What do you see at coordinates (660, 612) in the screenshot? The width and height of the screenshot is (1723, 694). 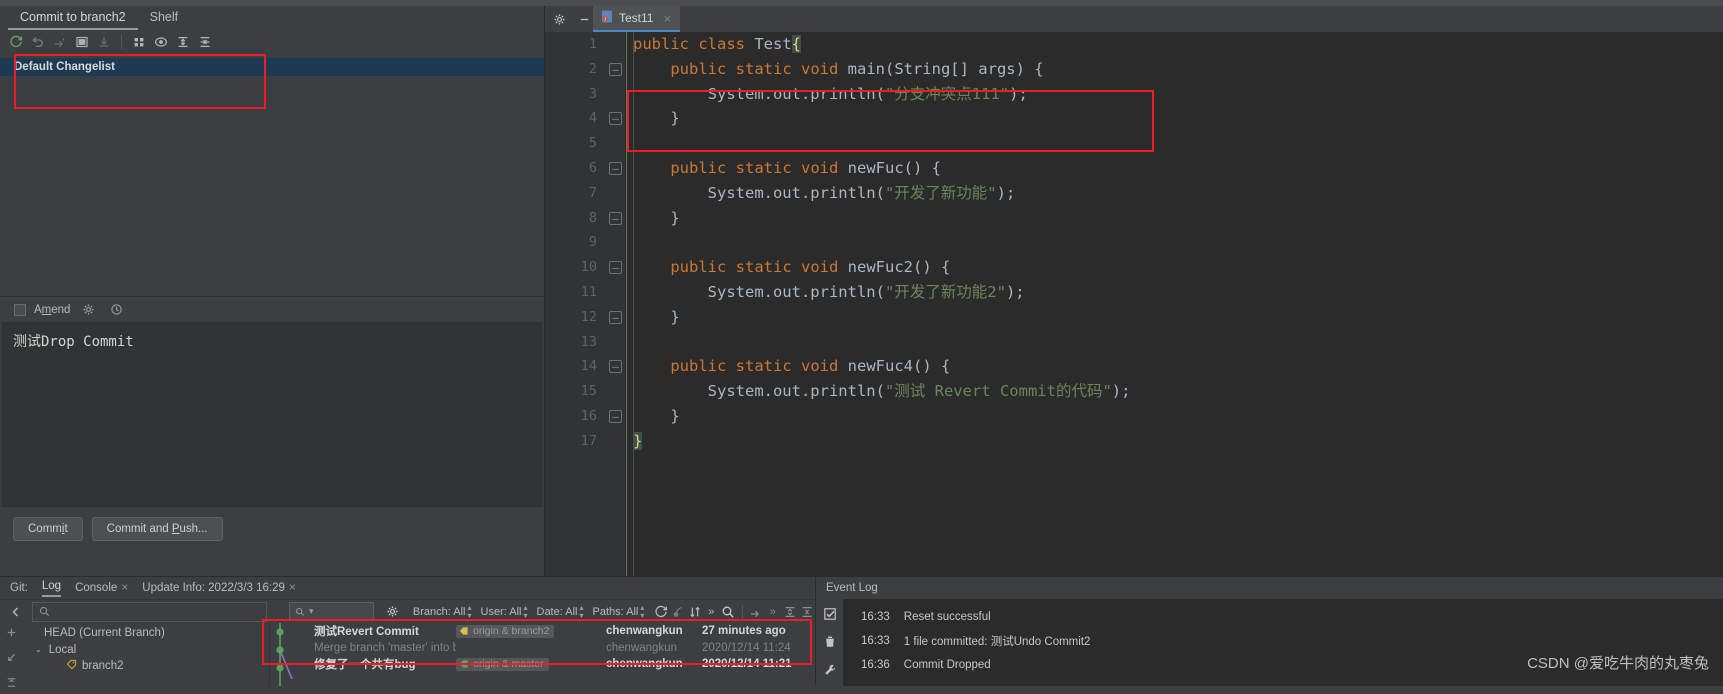 I see `refresh-log-icon` at bounding box center [660, 612].